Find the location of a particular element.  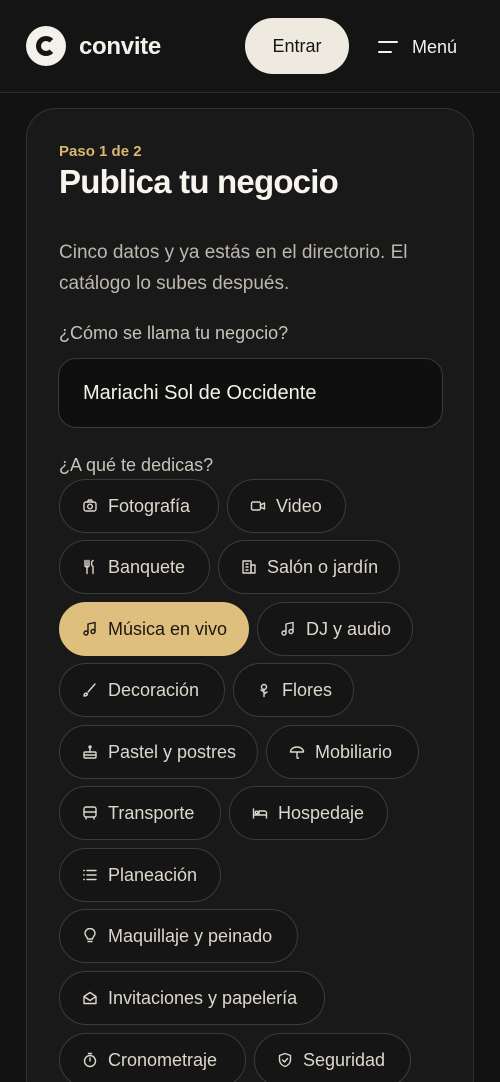

category-chip-label: Maquillaje y peinado is located at coordinates (190, 935).